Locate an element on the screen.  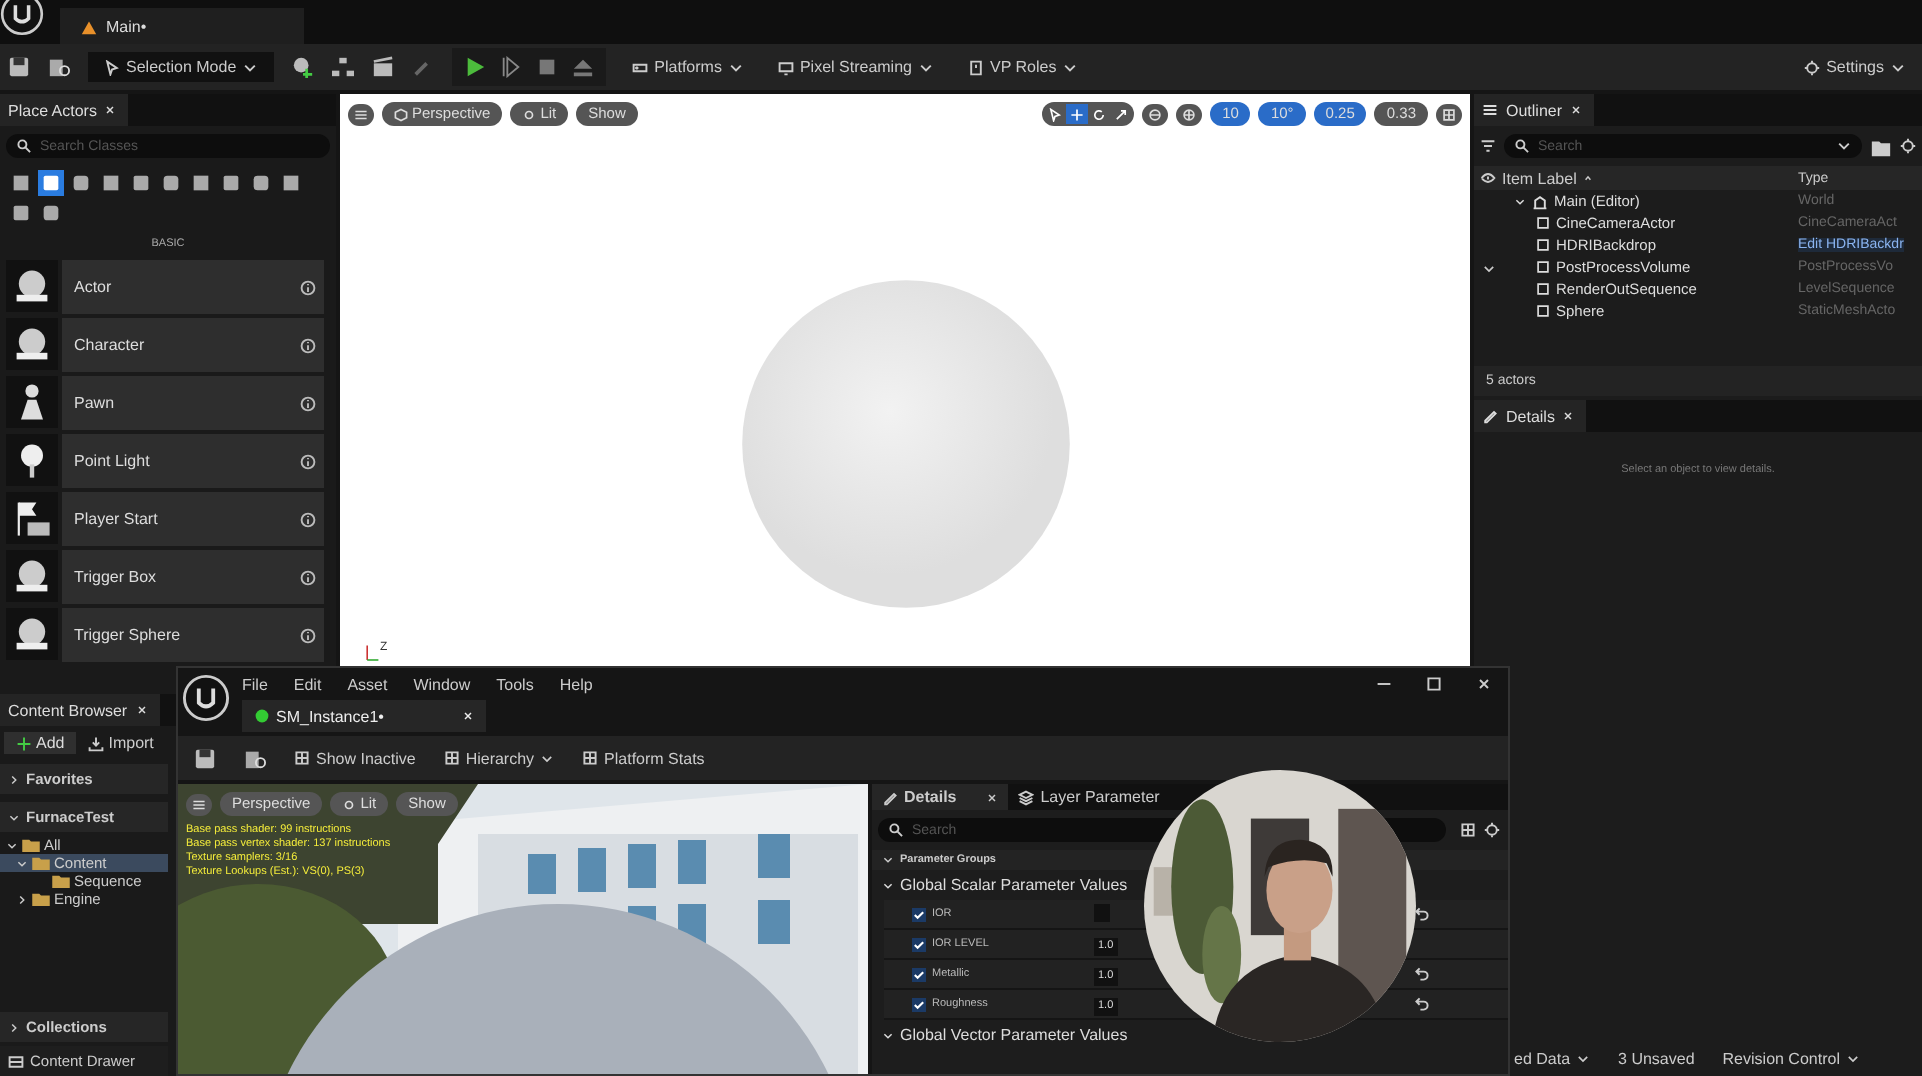
material-icon is located at coordinates (262, 716).